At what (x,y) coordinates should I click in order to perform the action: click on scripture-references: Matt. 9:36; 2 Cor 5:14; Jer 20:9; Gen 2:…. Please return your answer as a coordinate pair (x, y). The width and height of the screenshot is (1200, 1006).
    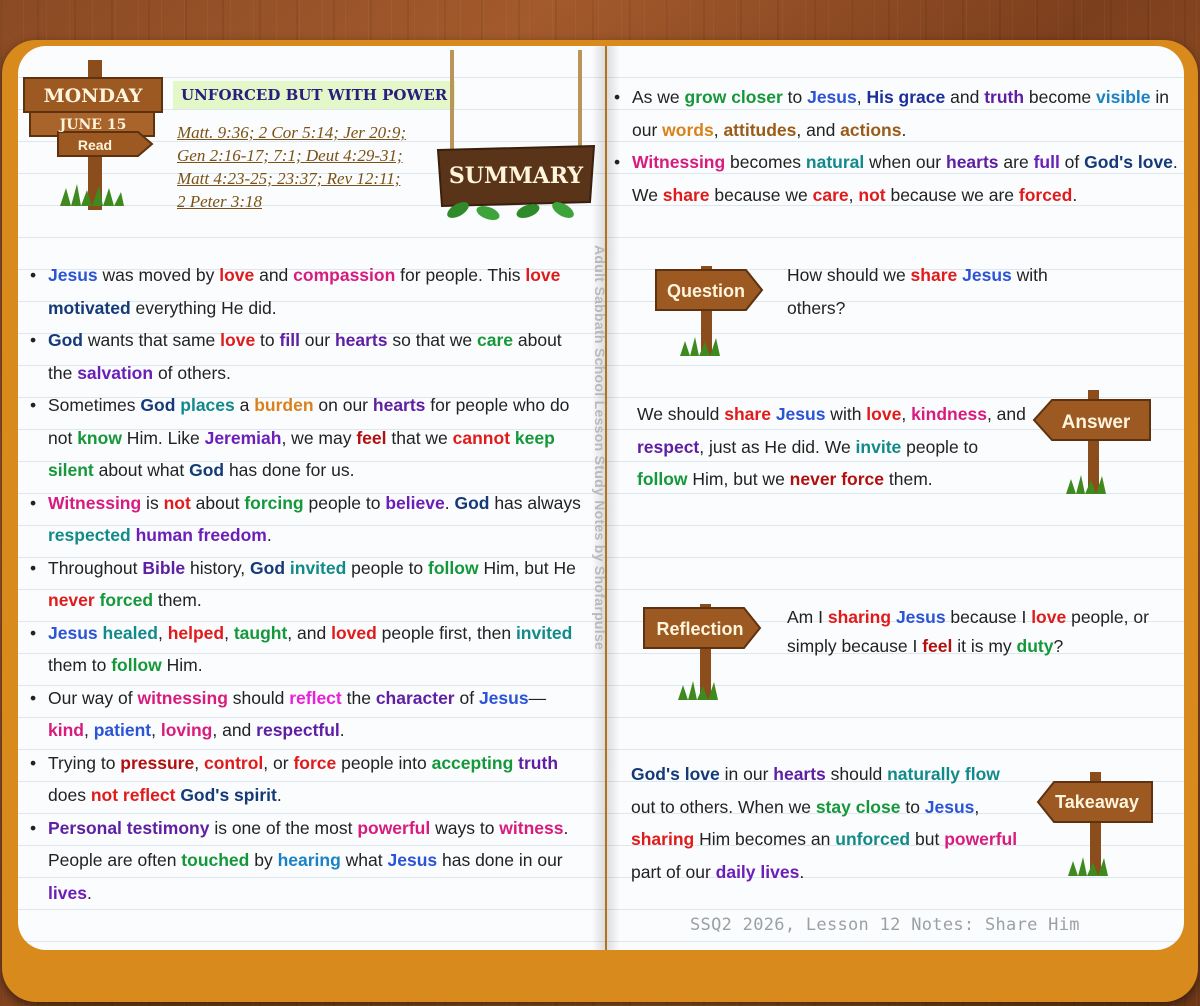
    Looking at the image, I should click on (307, 167).